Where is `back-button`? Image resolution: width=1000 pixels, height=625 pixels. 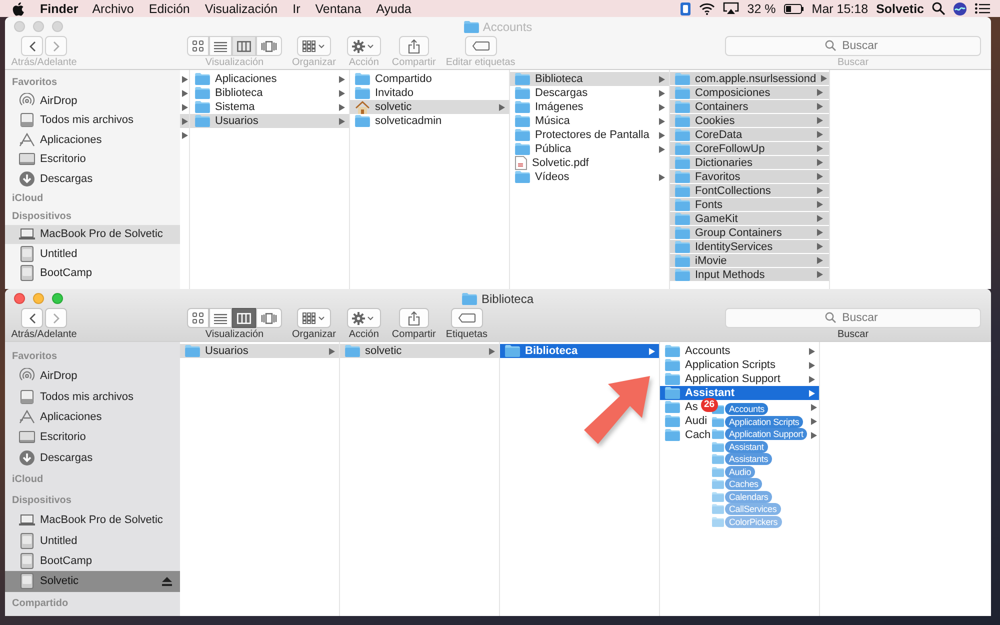
back-button is located at coordinates (32, 318).